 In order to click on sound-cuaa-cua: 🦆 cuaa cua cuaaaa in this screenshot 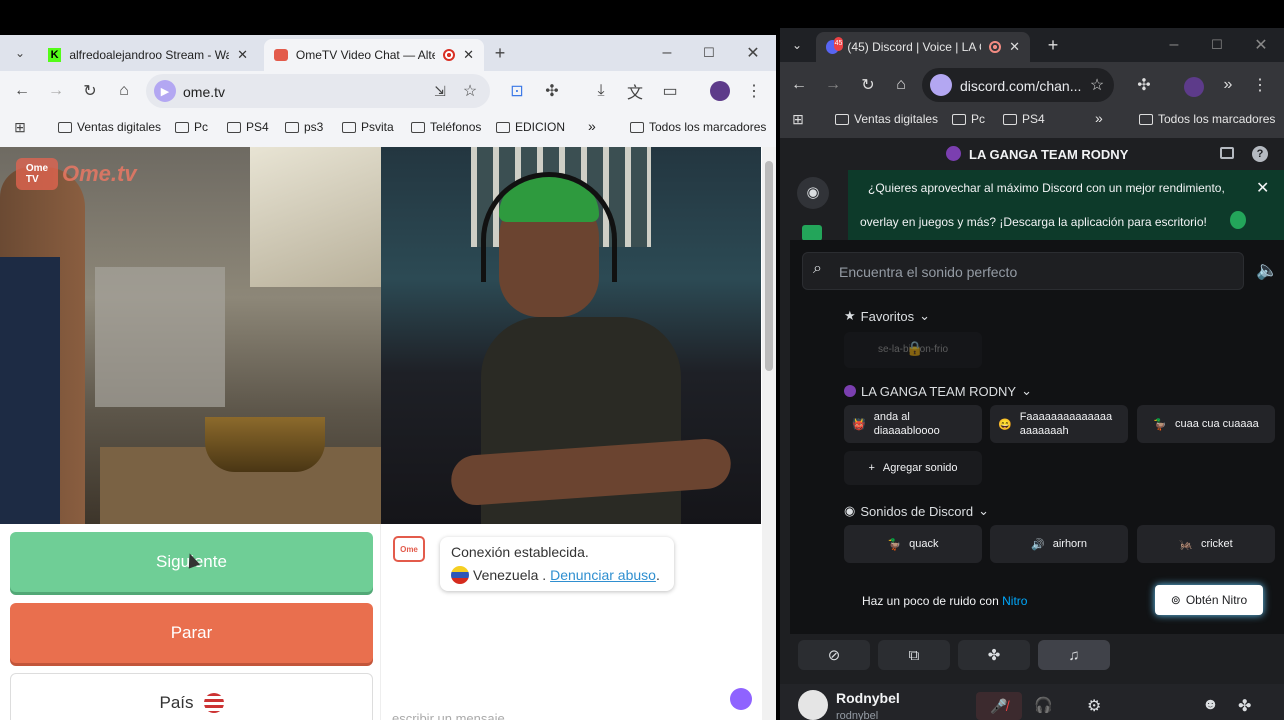, I will do `click(1206, 424)`.